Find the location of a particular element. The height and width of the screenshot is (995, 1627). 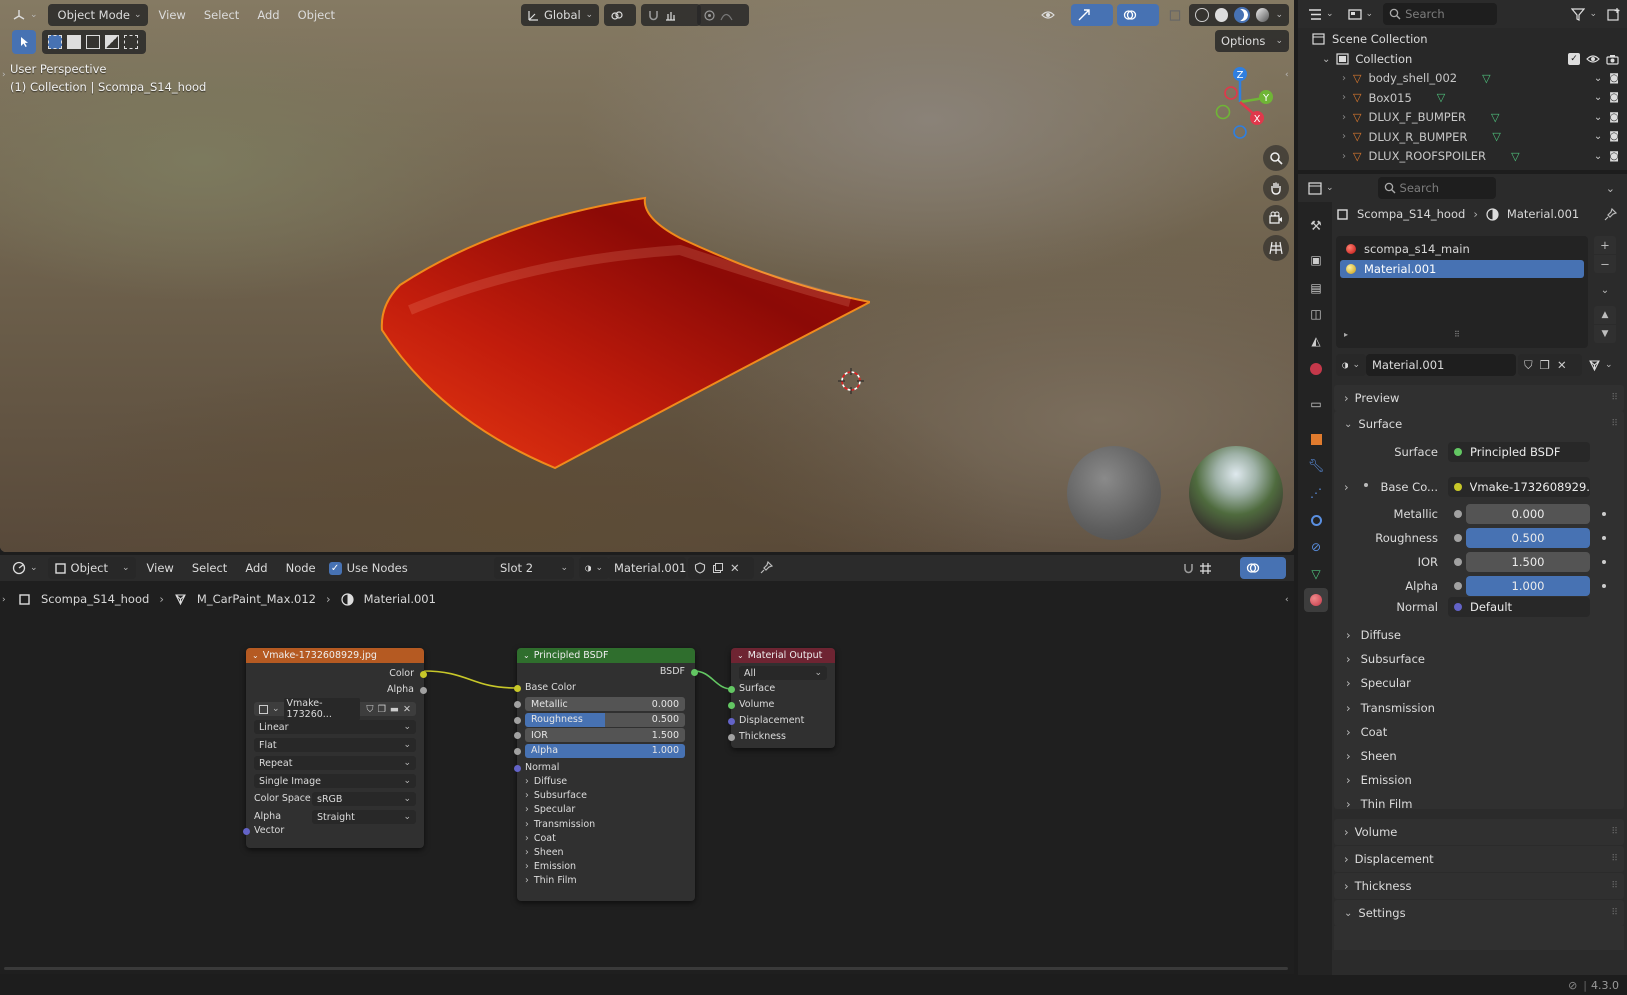

tab-particles: ⋰ is located at coordinates (1316, 493).